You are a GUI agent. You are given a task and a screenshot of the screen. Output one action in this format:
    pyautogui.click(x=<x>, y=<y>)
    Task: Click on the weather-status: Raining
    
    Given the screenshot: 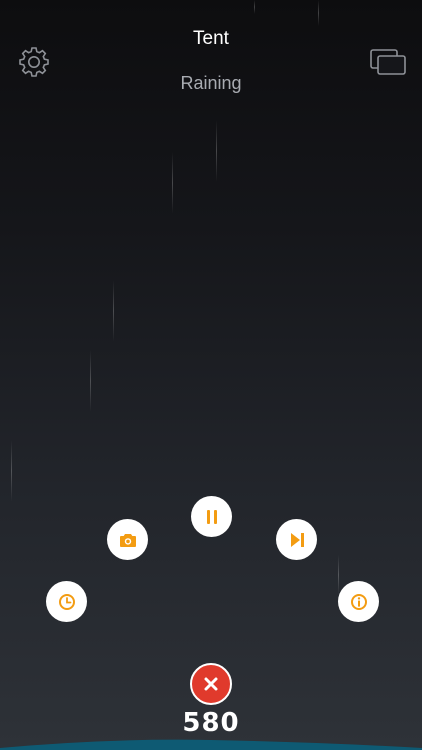 What is the action you would take?
    pyautogui.click(x=211, y=83)
    